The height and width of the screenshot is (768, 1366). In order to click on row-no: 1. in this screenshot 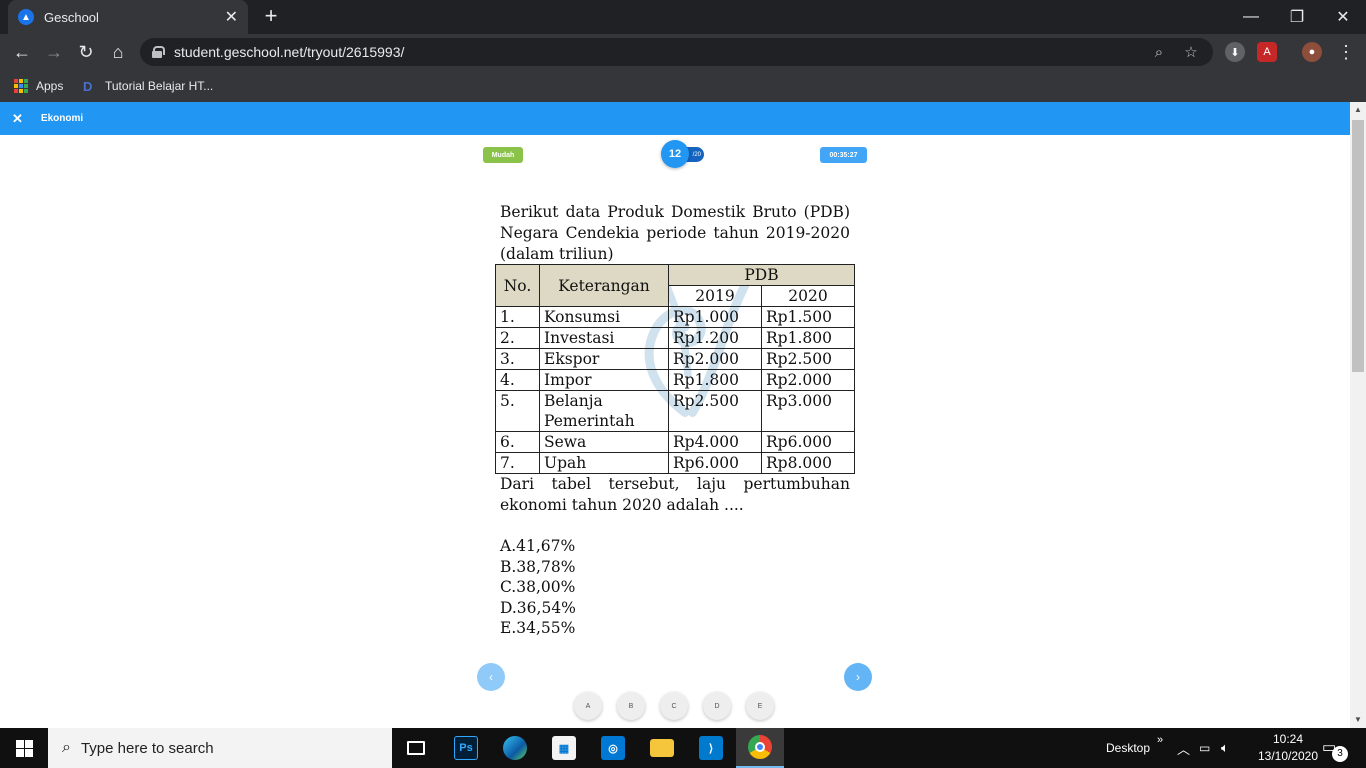, I will do `click(517, 317)`.